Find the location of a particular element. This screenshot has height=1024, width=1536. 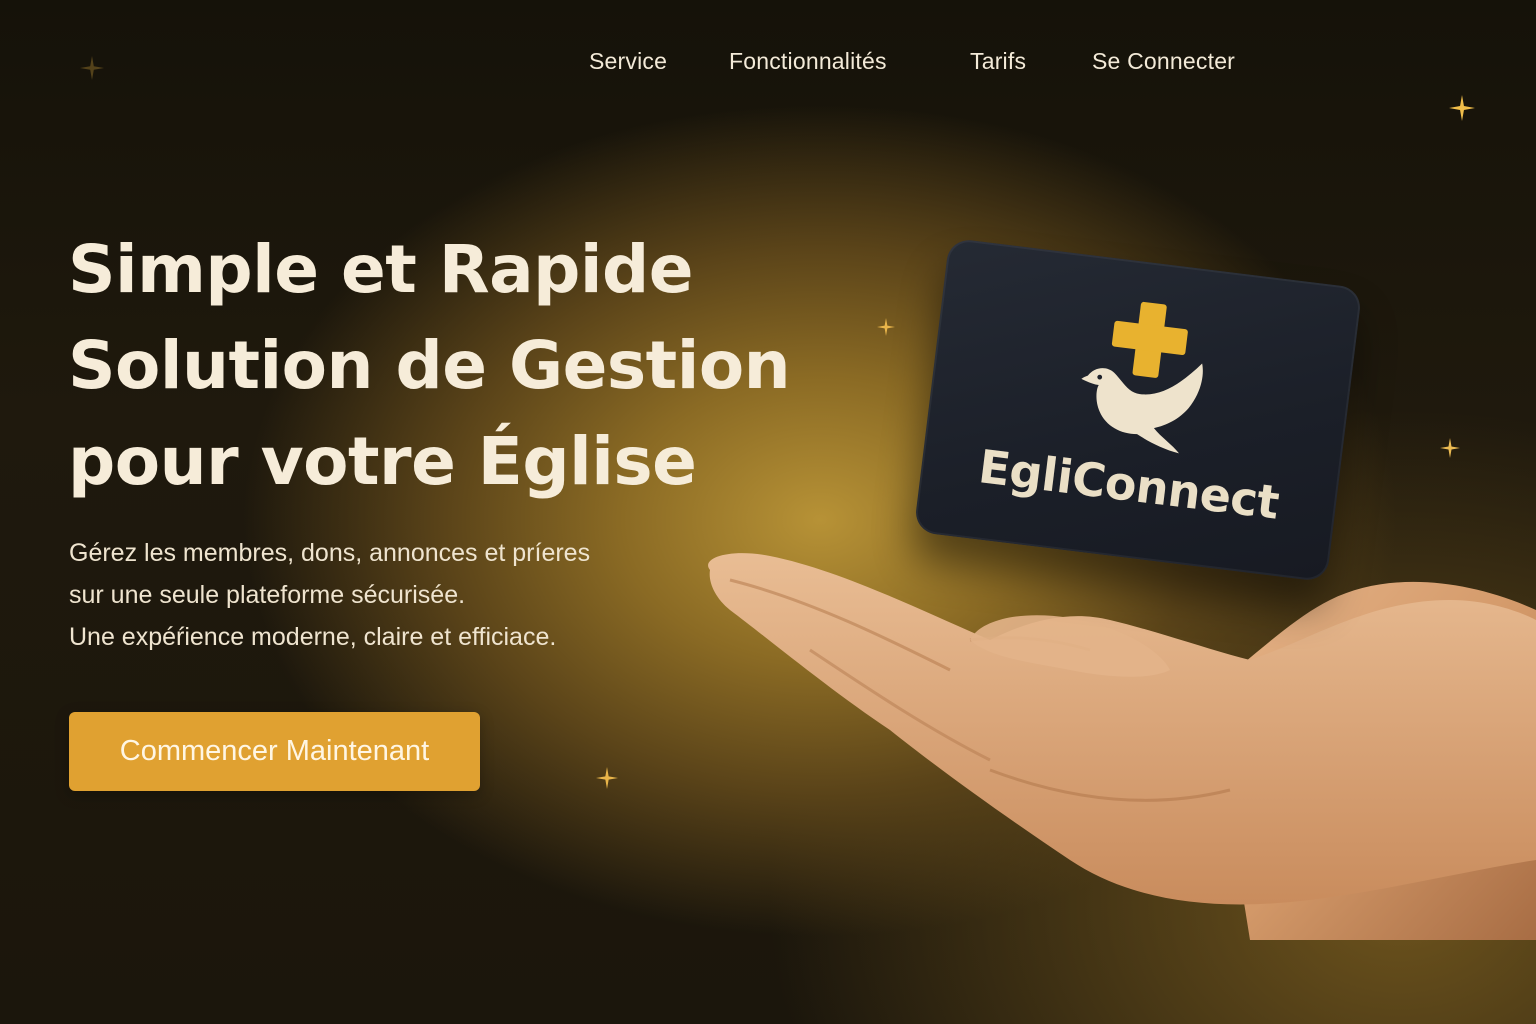

nav-link-fonctionnalites: Fonctionnalités is located at coordinates (808, 61).